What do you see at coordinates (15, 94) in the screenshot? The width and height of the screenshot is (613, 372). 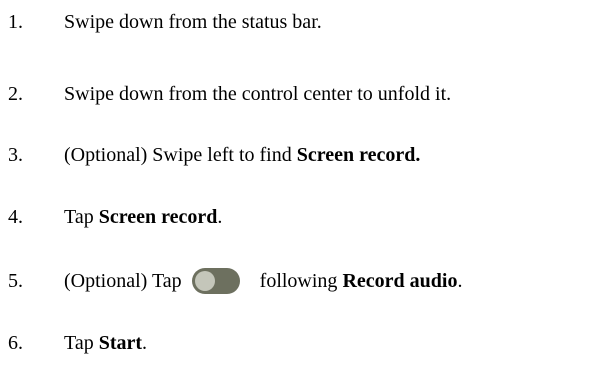 I see `step-number: 2.` at bounding box center [15, 94].